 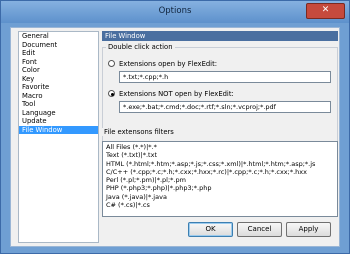 I want to click on radio-extensions-open, so click(x=111, y=63).